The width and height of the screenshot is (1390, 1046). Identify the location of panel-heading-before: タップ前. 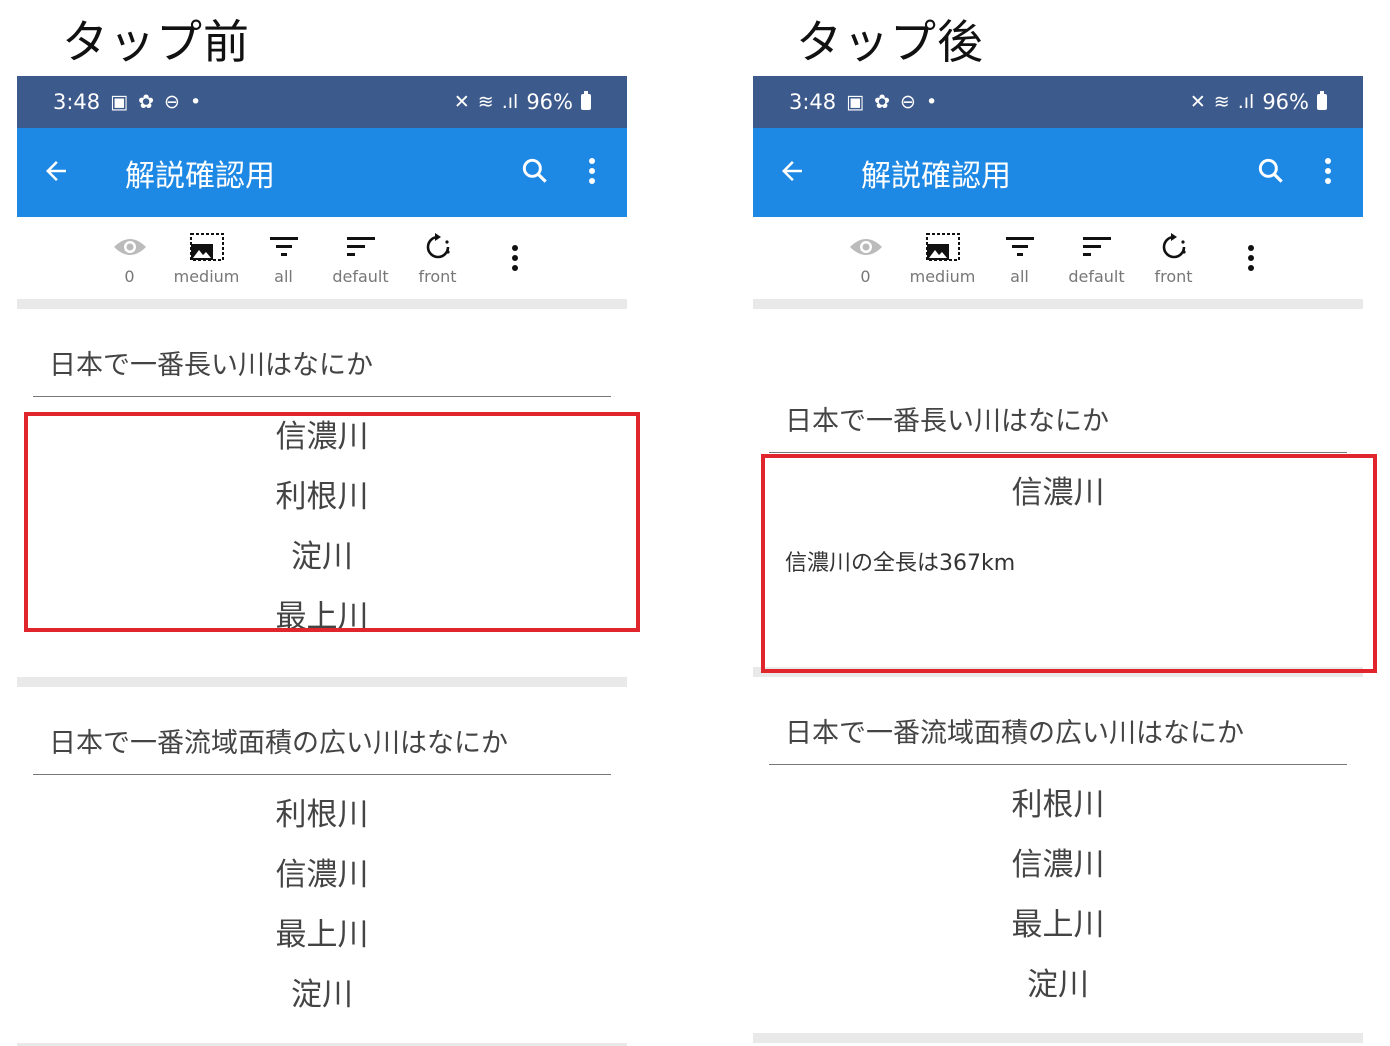
(156, 42).